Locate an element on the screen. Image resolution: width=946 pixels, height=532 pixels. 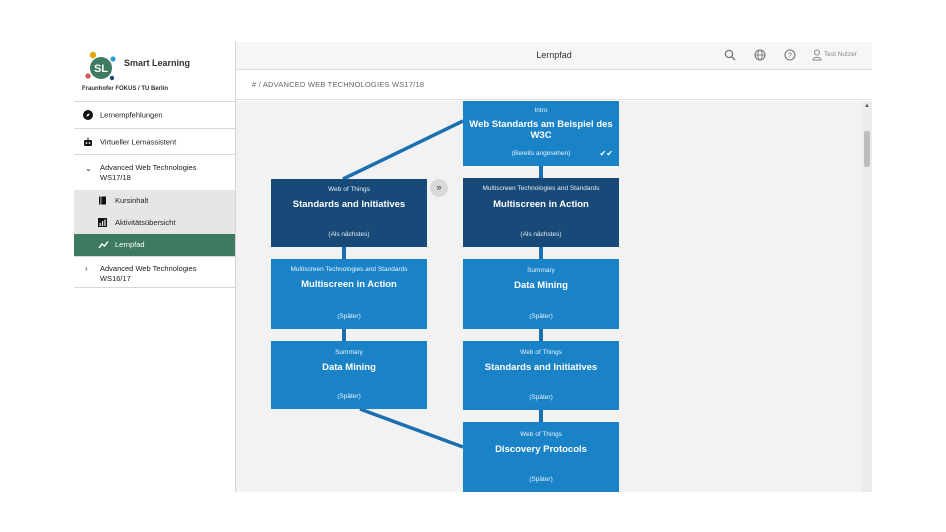
breadcrumb-home: # / is located at coordinates (256, 84).